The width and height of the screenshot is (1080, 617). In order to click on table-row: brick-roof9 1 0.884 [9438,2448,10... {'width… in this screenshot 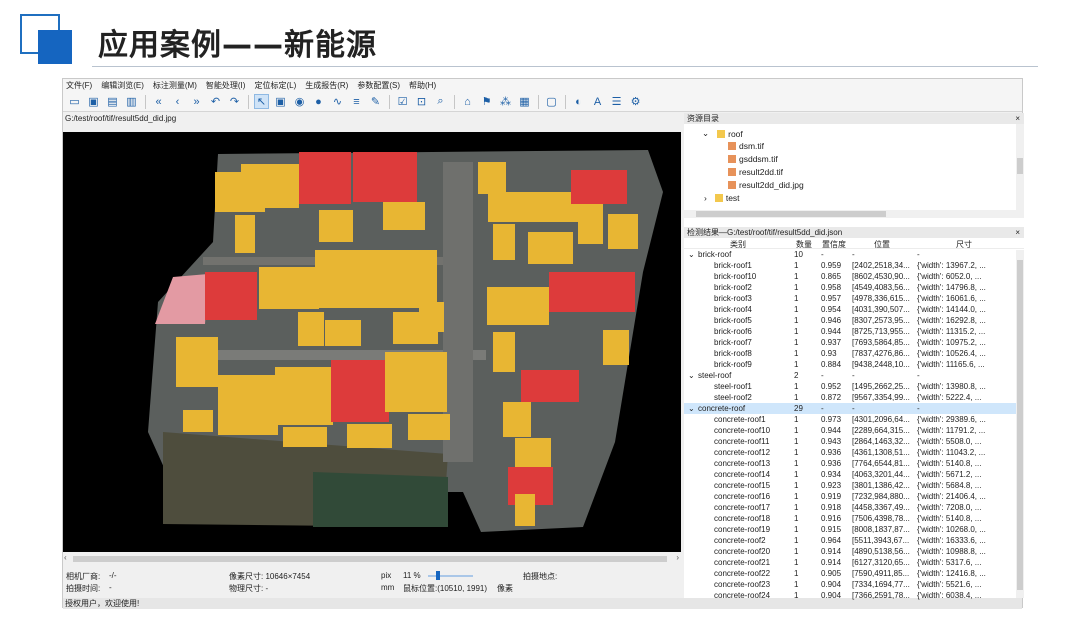, I will do `click(854, 364)`.